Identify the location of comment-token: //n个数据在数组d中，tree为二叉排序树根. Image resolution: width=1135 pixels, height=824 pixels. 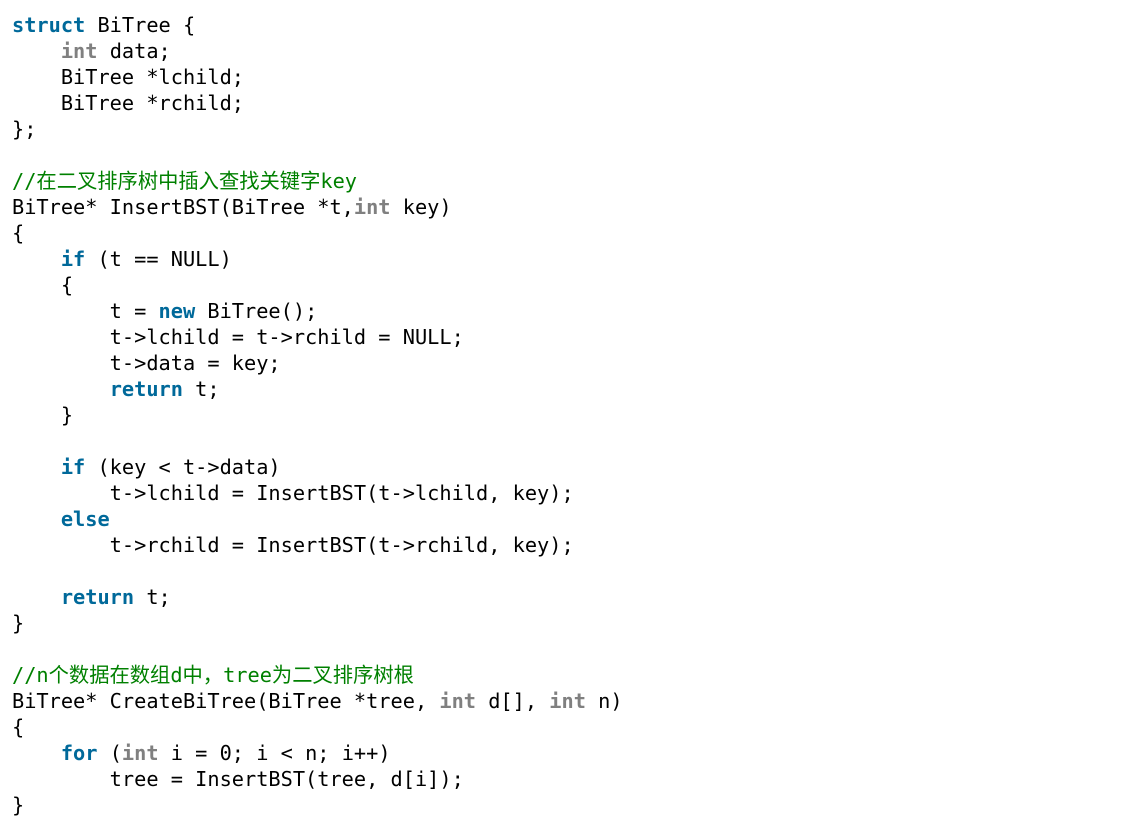
(213, 675).